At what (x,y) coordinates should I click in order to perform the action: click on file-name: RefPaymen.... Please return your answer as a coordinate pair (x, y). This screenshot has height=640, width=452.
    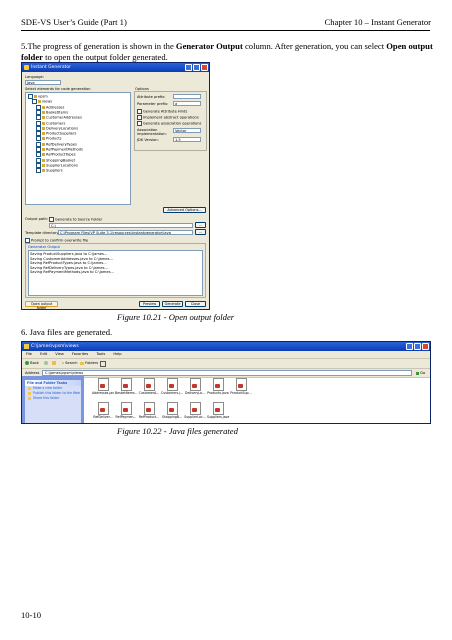
    Looking at the image, I should click on (126, 417).